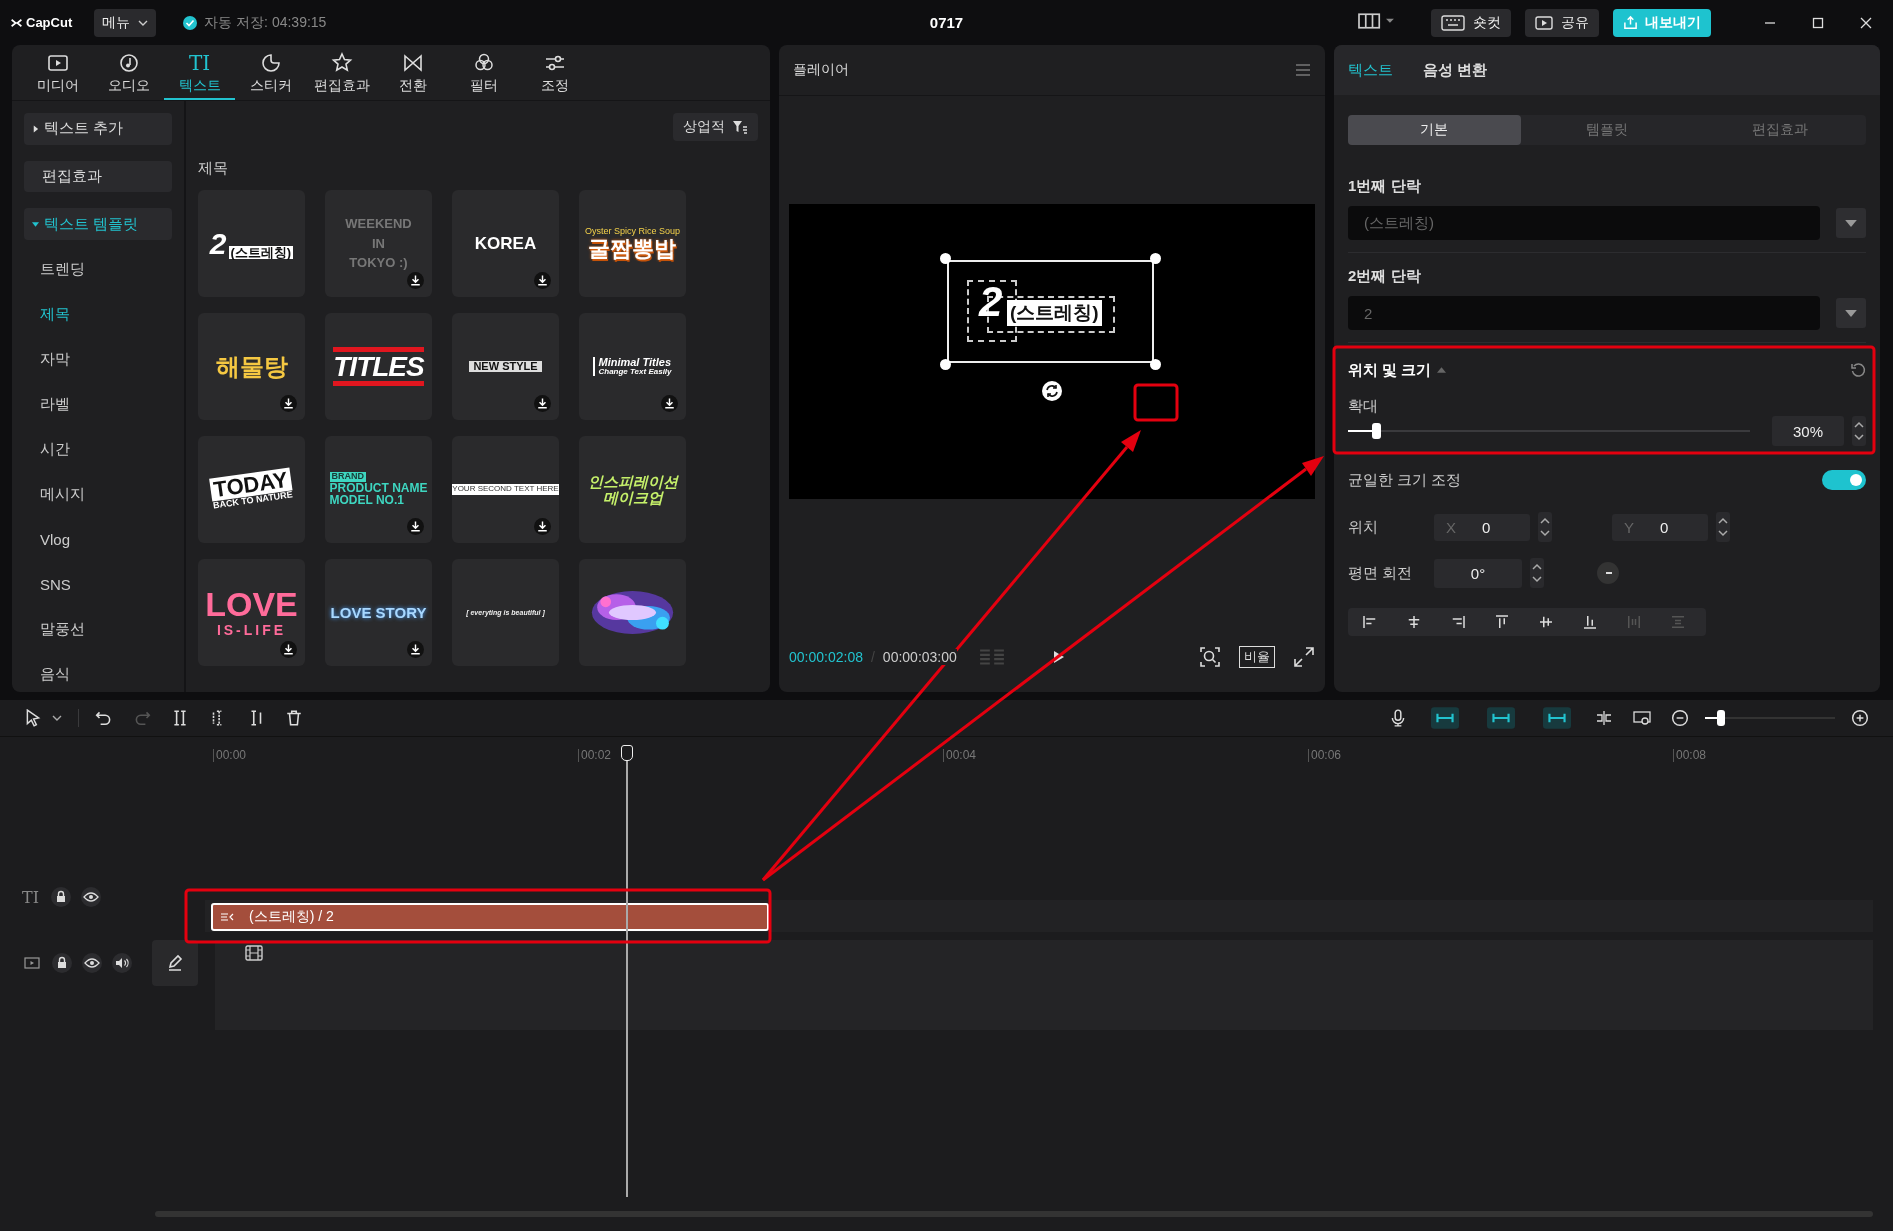 Image resolution: width=1893 pixels, height=1231 pixels. I want to click on zoom-fit-icon, so click(1210, 657).